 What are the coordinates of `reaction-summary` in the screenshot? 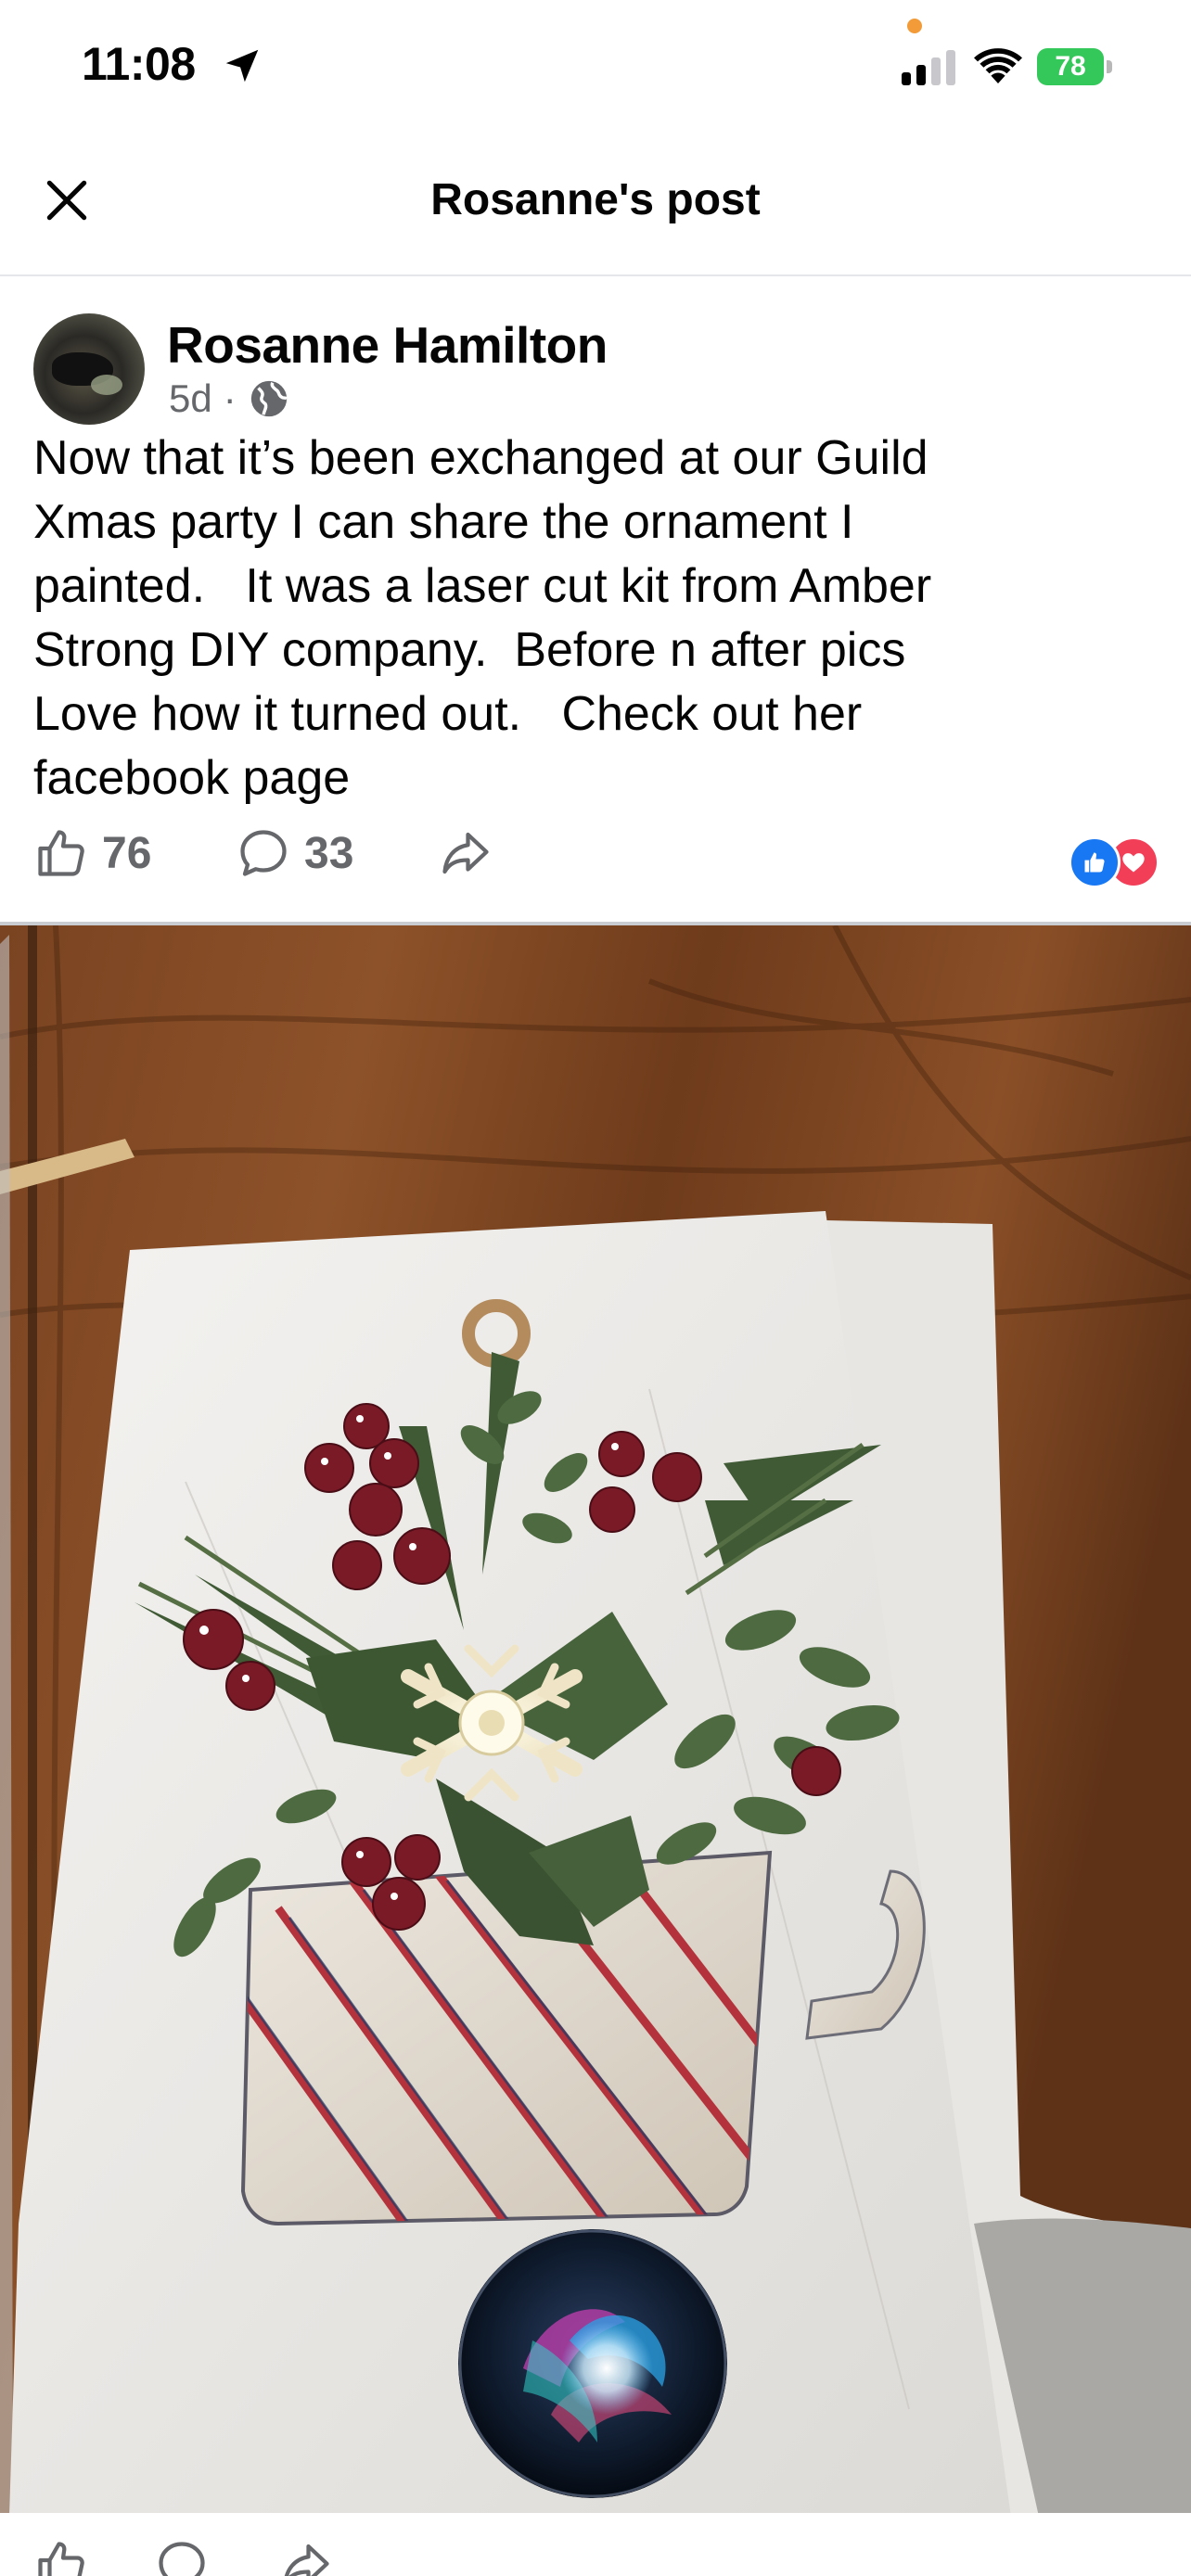 It's located at (1114, 862).